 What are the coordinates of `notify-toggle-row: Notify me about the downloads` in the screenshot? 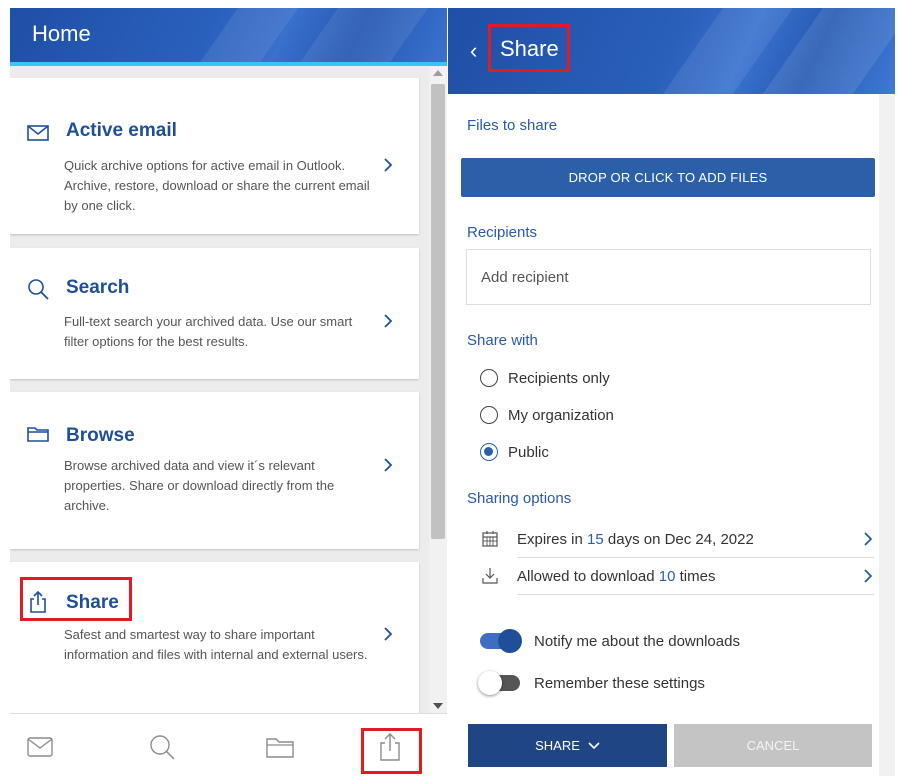 It's located at (610, 641).